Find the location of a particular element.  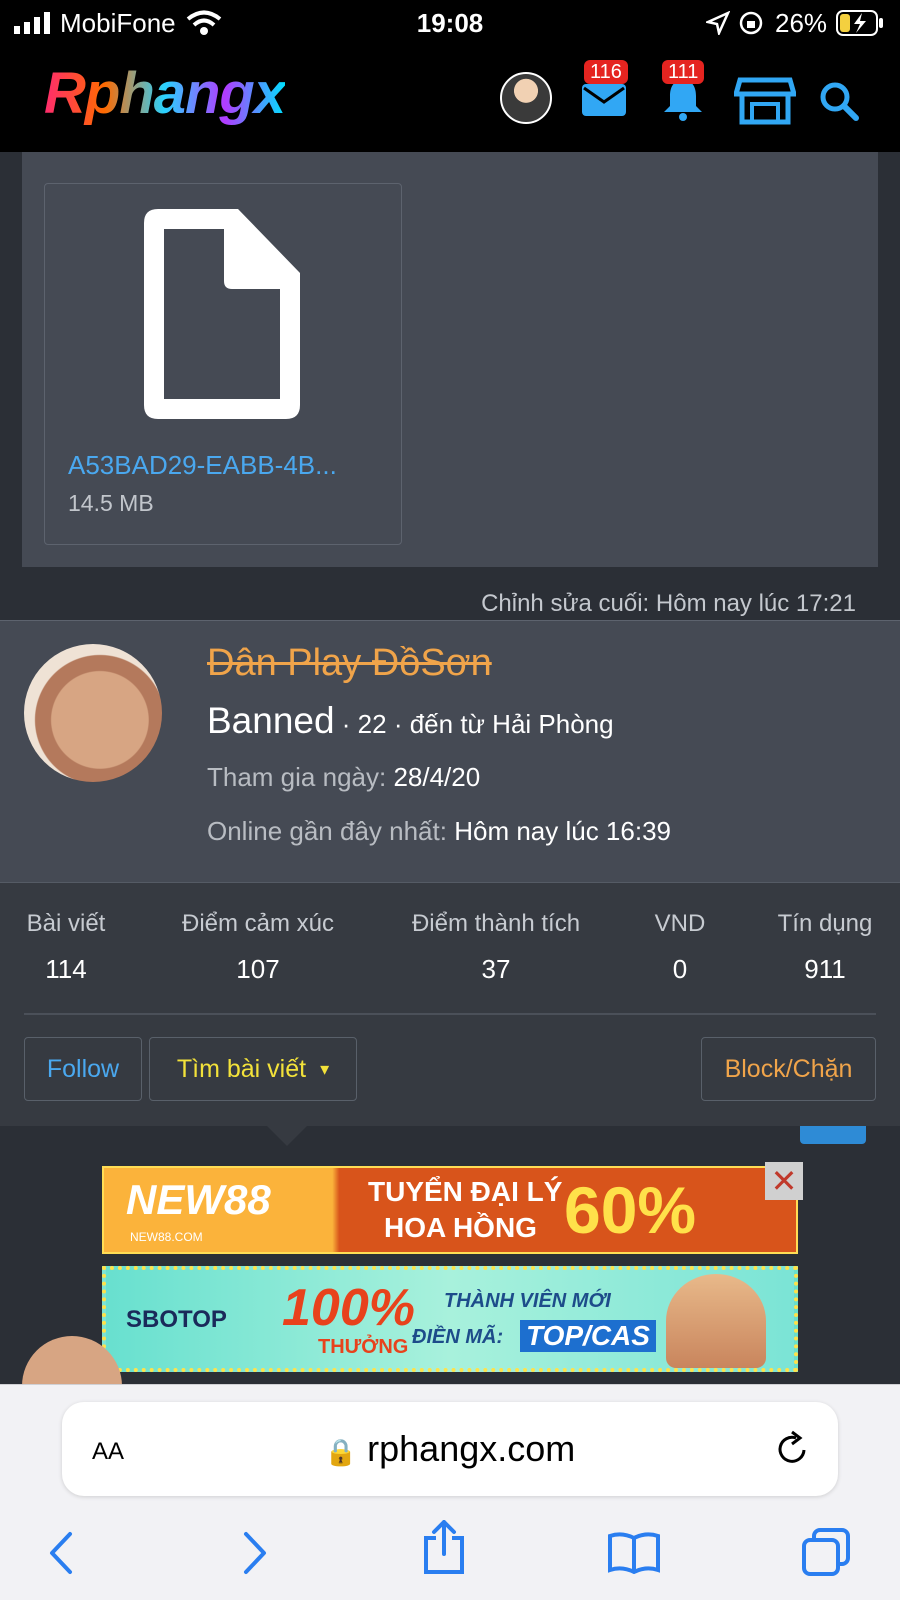

stat-posts: Bài viết 114 is located at coordinates (66, 947).